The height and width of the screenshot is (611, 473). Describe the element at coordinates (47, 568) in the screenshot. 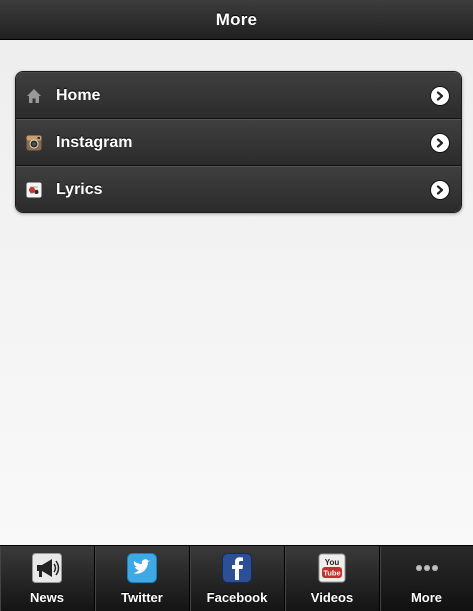

I see `megaphone-icon` at that location.